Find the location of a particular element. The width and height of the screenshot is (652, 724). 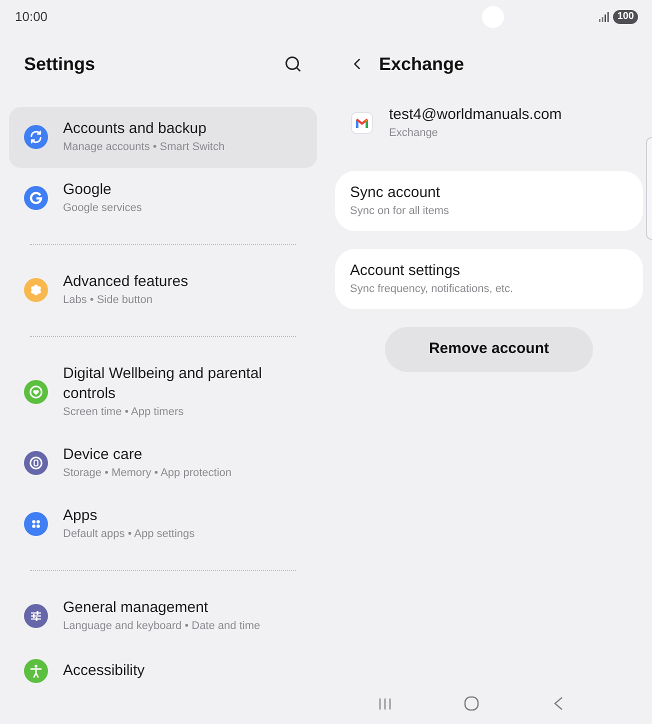

item-title: Digital Wellbeing and parental controls is located at coordinates (163, 384).